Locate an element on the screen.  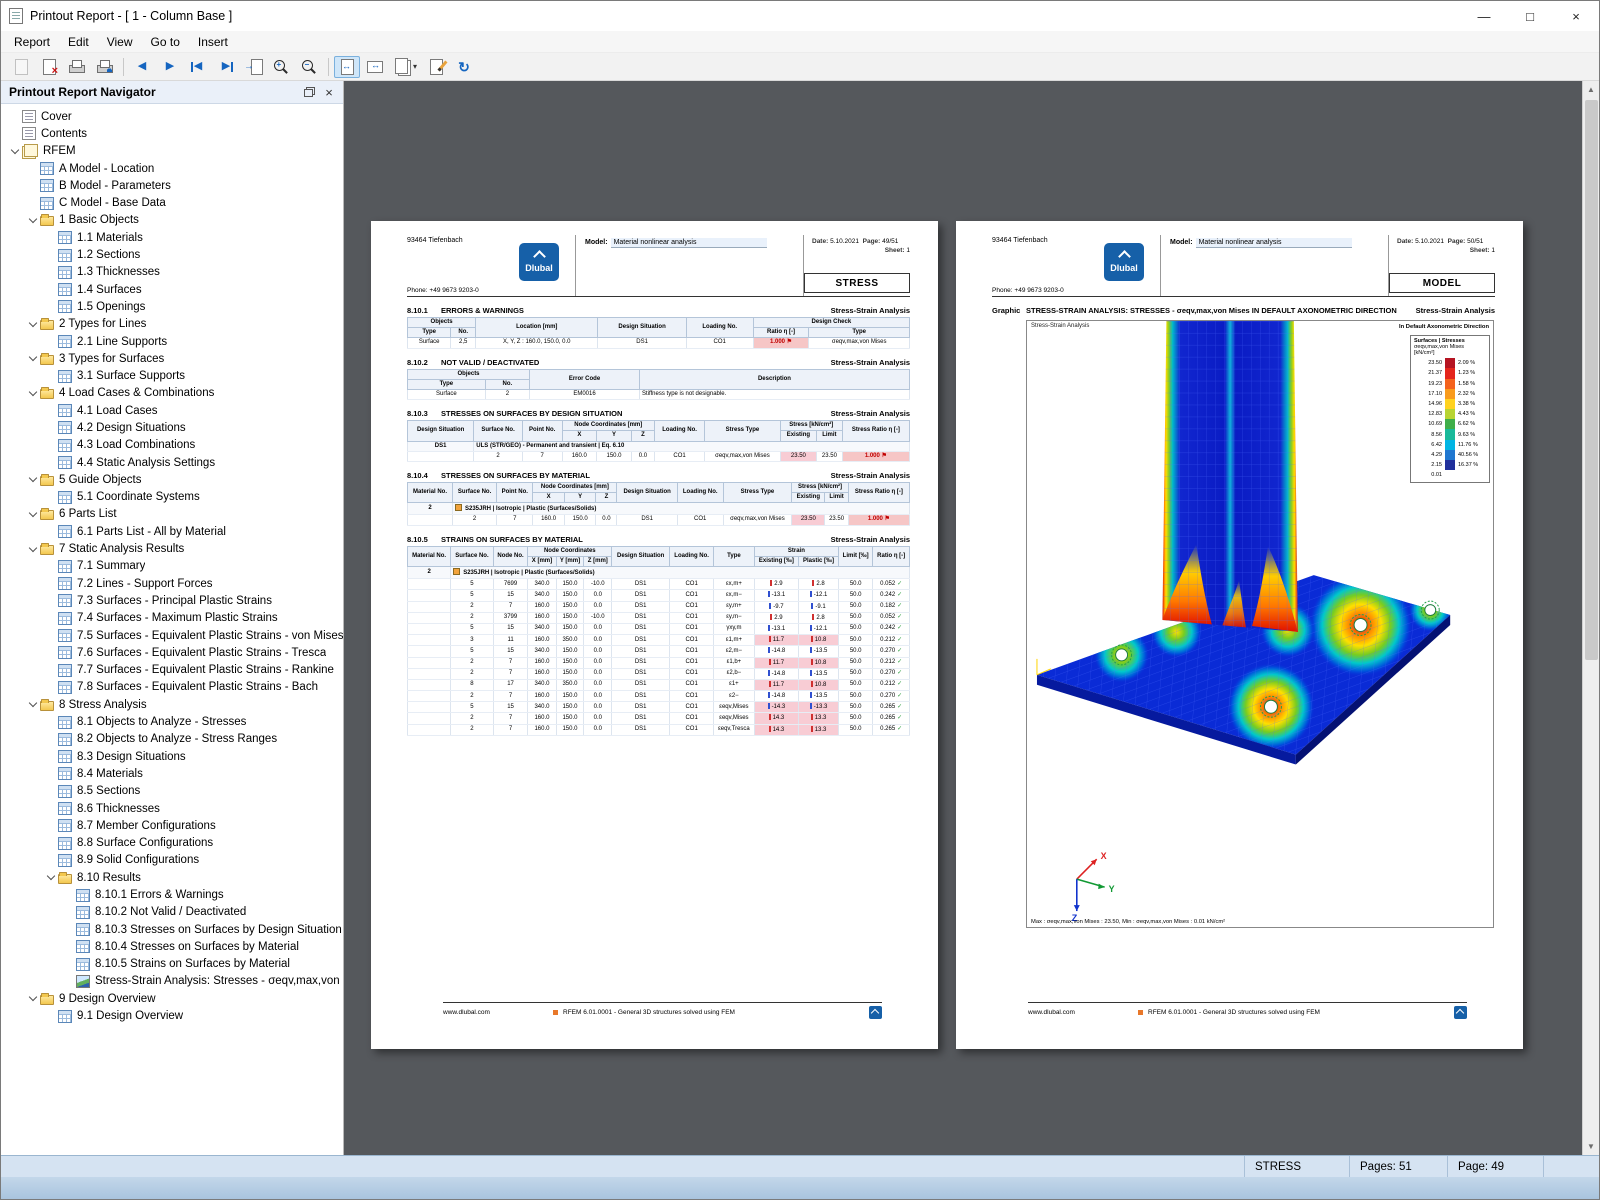
tree-item-guide-objects: 5 Guide Objects is located at coordinates (172, 479).